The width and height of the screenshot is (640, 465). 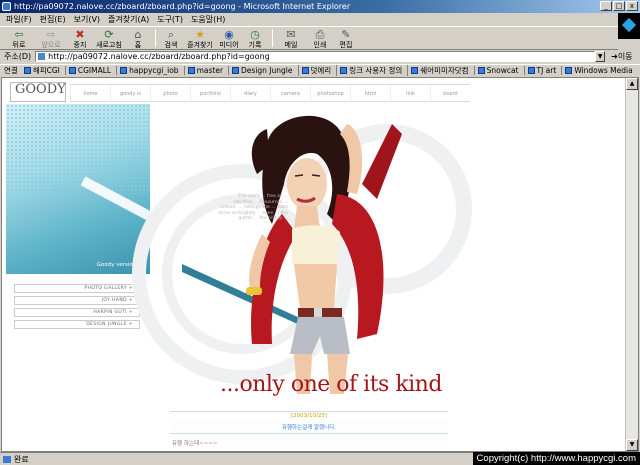 What do you see at coordinates (7, 459) in the screenshot?
I see `page-done-icon` at bounding box center [7, 459].